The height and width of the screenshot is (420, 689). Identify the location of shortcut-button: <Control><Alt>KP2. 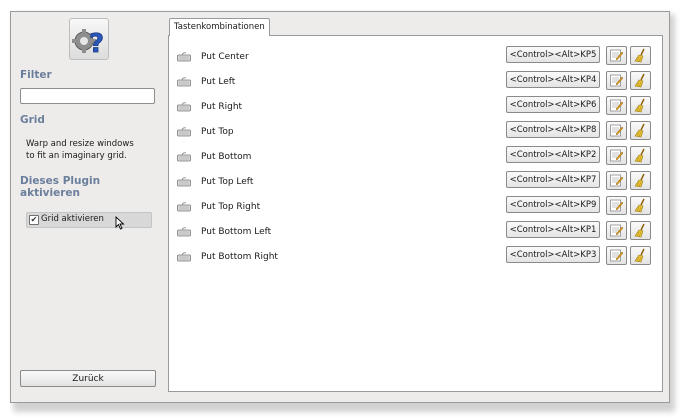
(553, 154).